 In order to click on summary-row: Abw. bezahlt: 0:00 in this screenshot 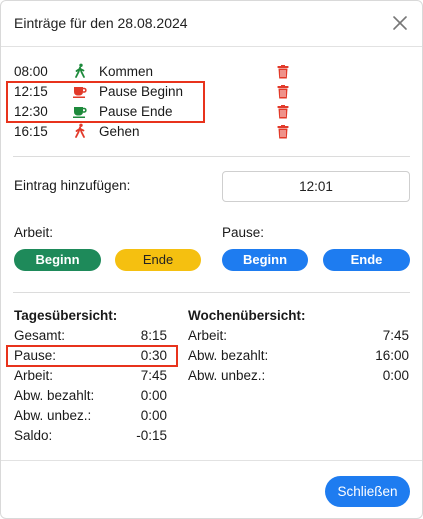, I will do `click(90, 397)`.